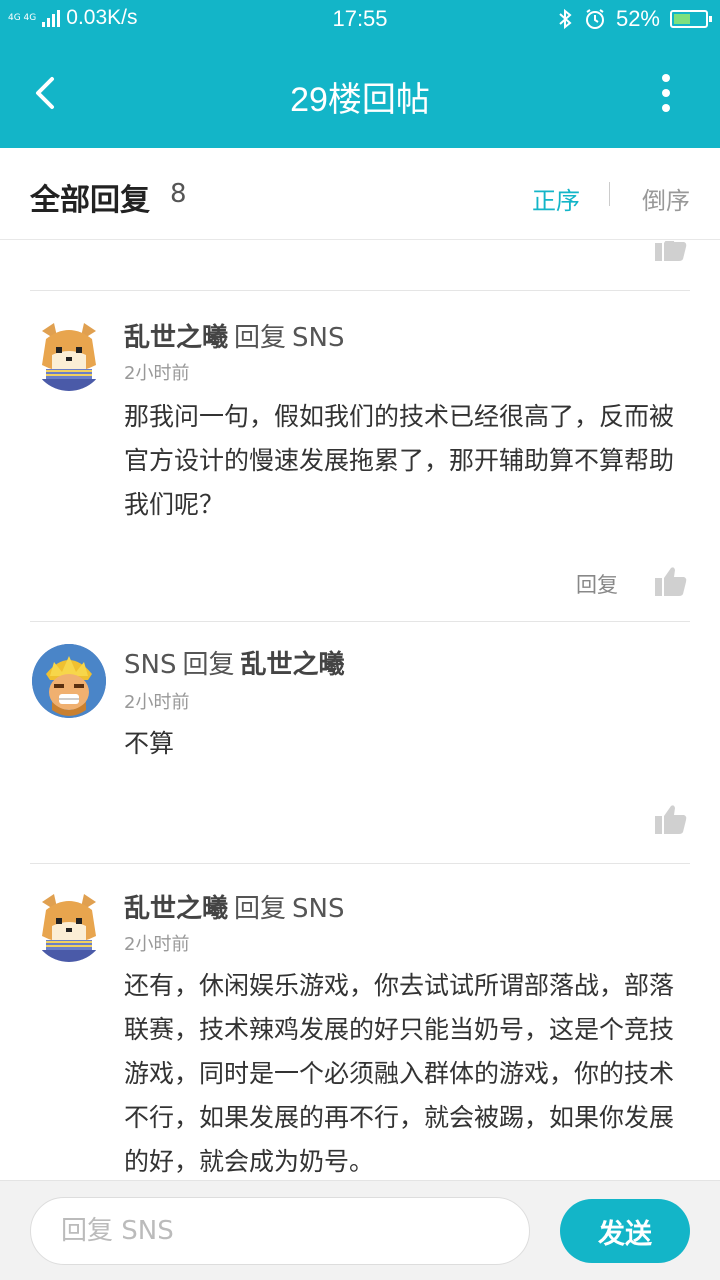 Image resolution: width=720 pixels, height=1280 pixels. I want to click on bluetooth-icon, so click(565, 19).